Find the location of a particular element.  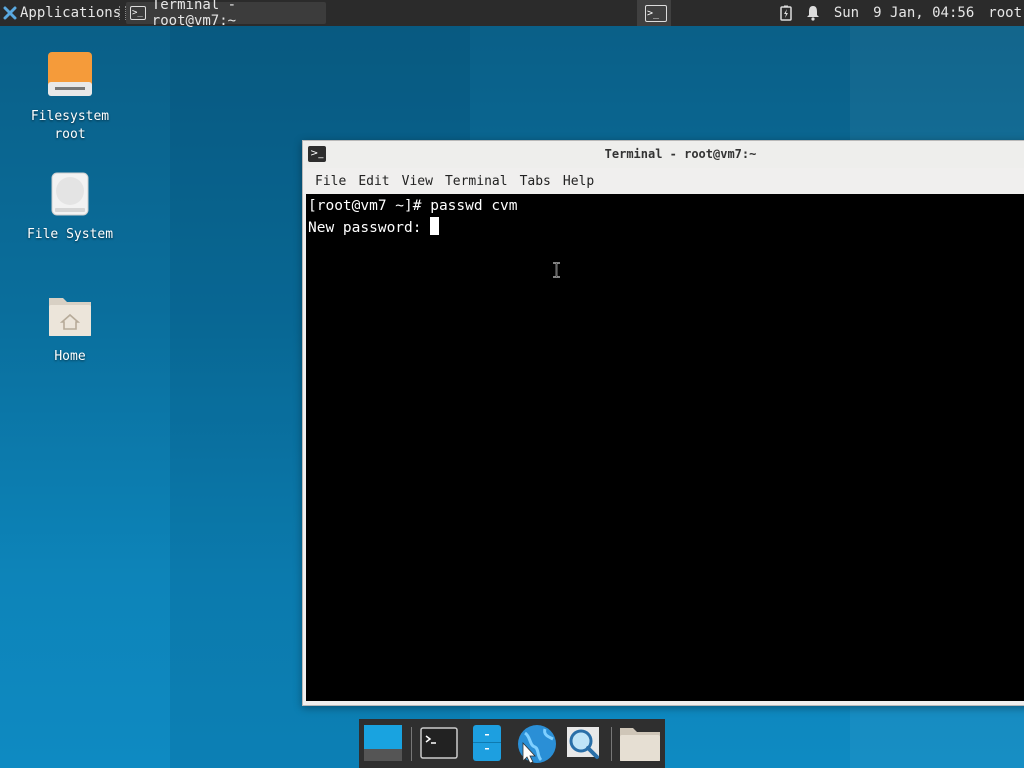

desktop-icon-filesystem-root: Filesystem root is located at coordinates (70, 97).